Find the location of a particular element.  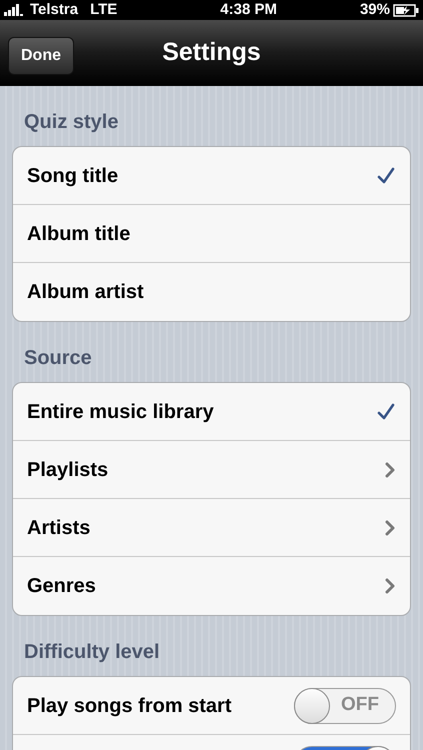

done-button: Done is located at coordinates (41, 56).